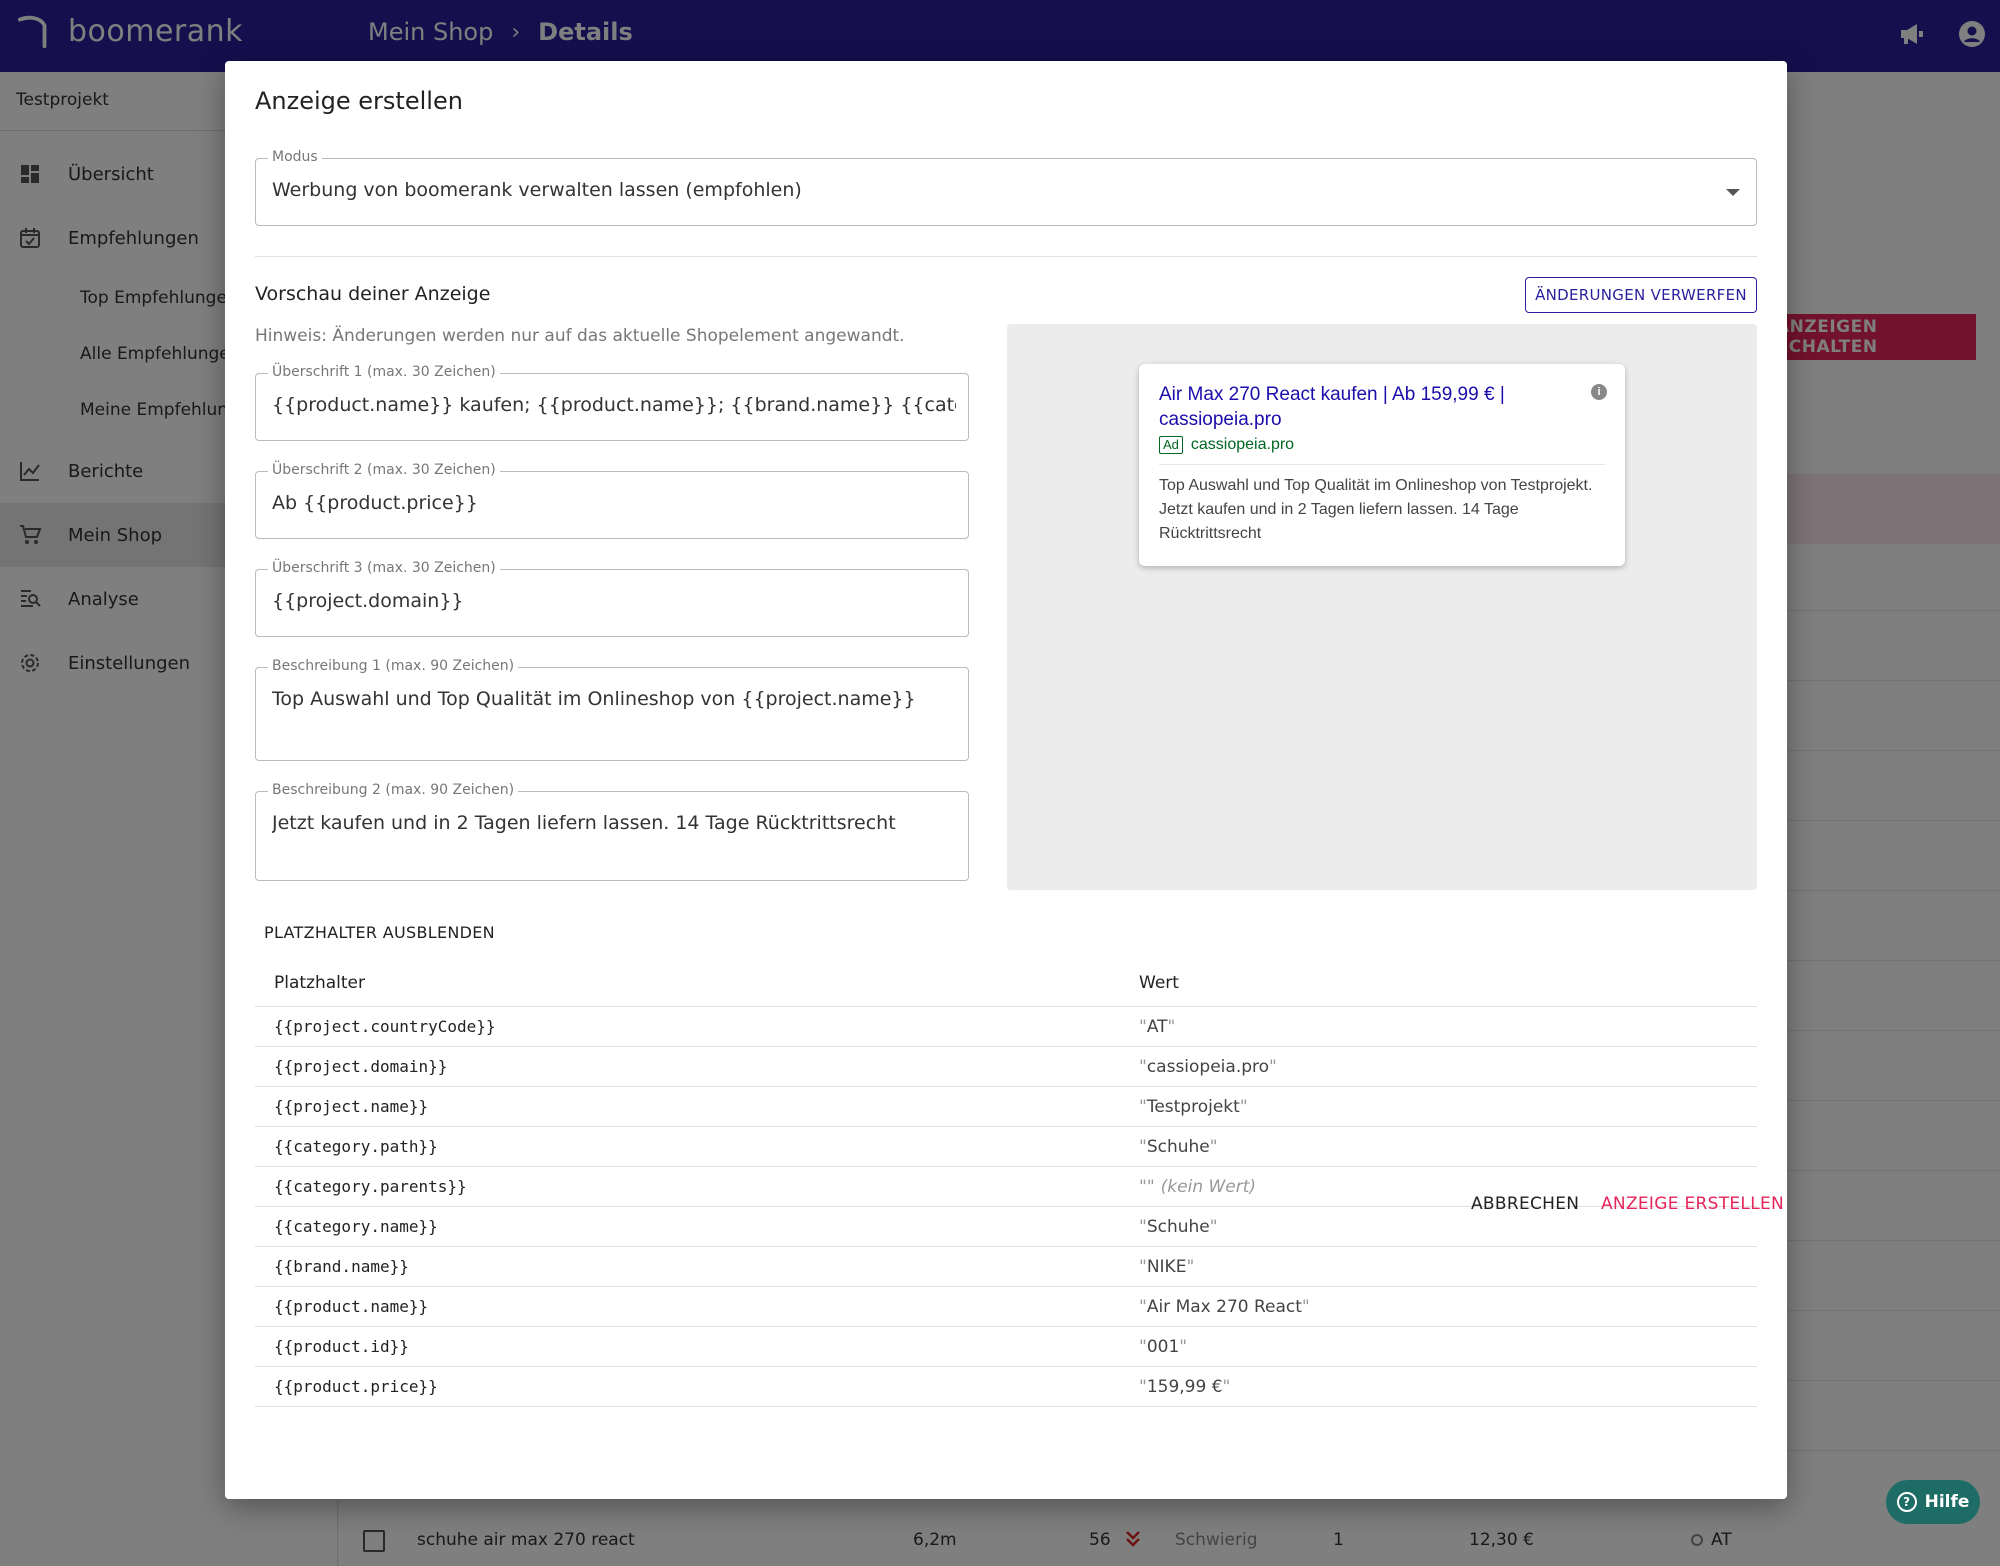 The image size is (2000, 1566). I want to click on table-row: {{brand.name}} "NIKE", so click(1006, 1267).